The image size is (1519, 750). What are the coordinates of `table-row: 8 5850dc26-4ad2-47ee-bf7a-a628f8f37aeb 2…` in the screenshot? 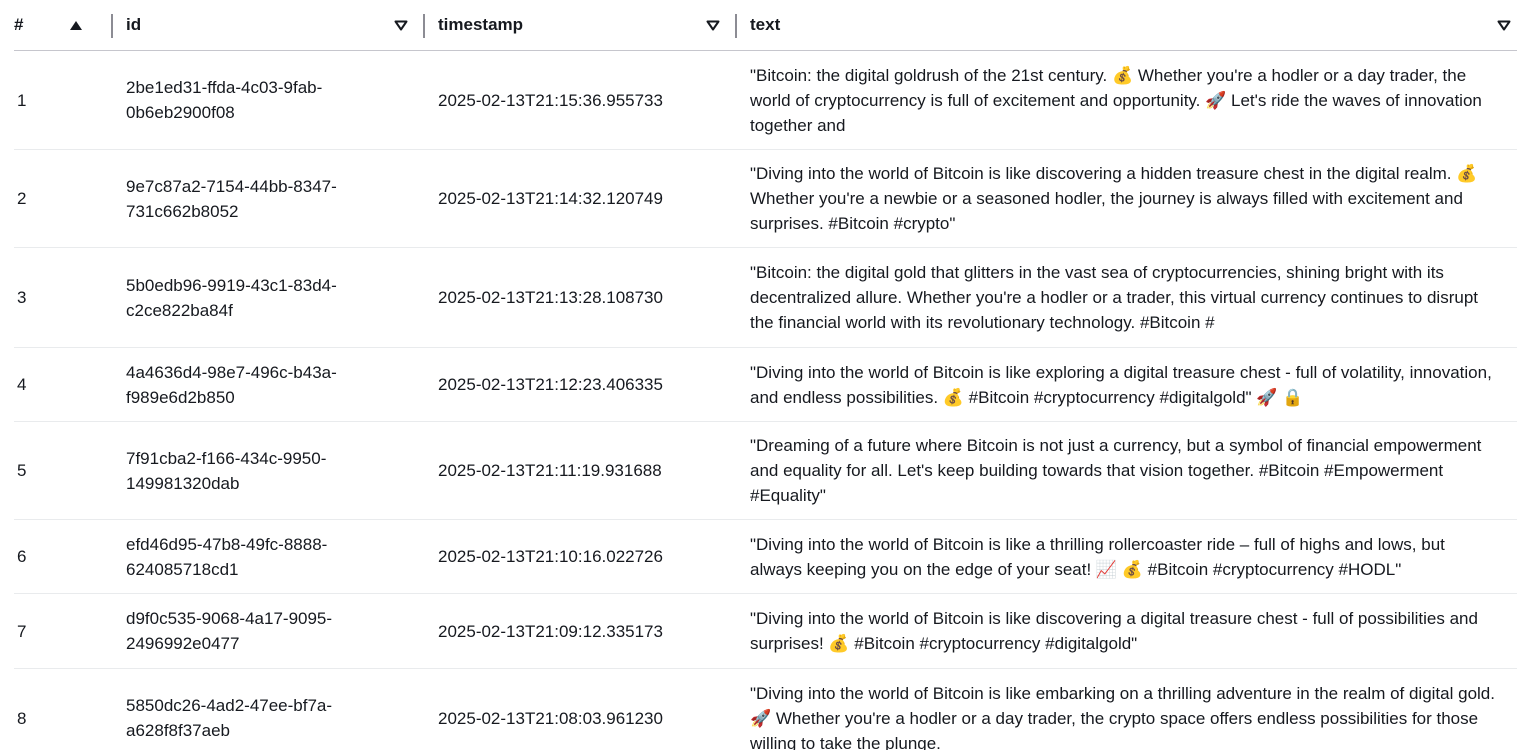 It's located at (765, 709).